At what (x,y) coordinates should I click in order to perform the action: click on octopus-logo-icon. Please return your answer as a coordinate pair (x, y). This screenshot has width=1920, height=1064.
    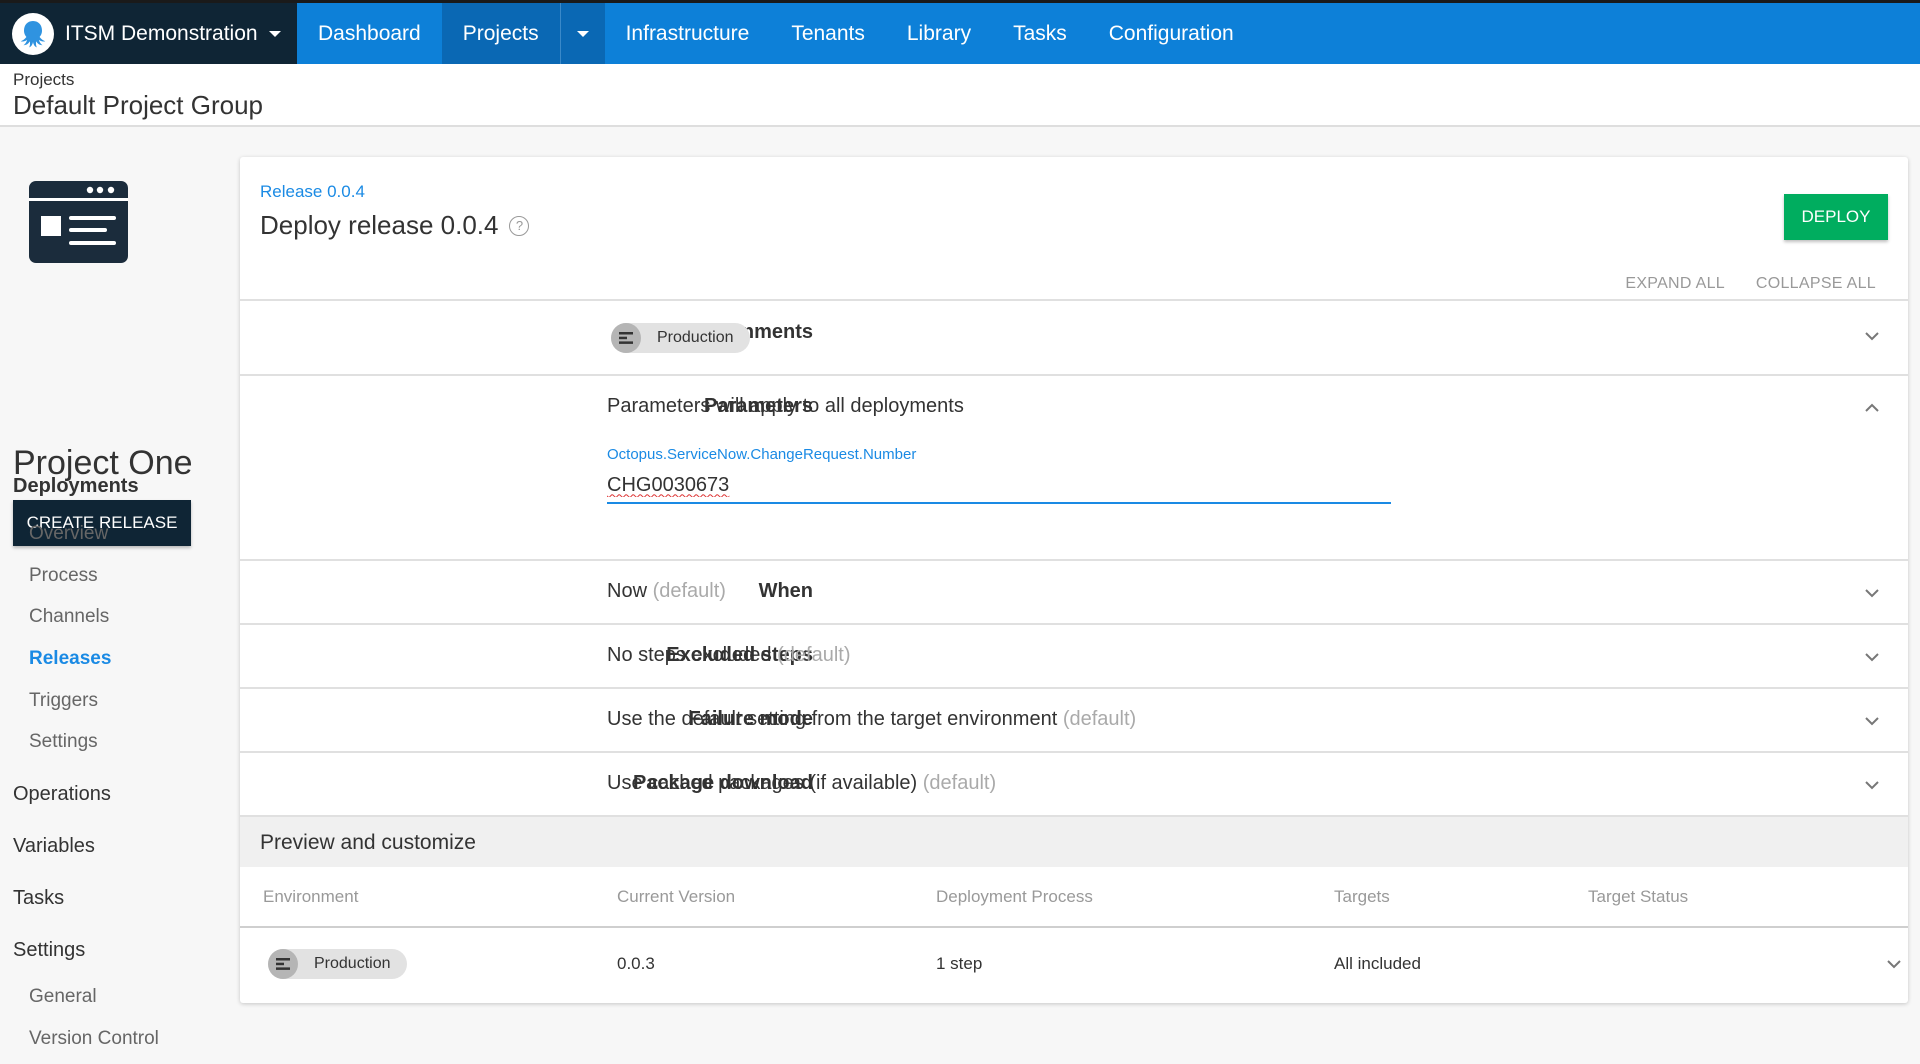
    Looking at the image, I should click on (33, 33).